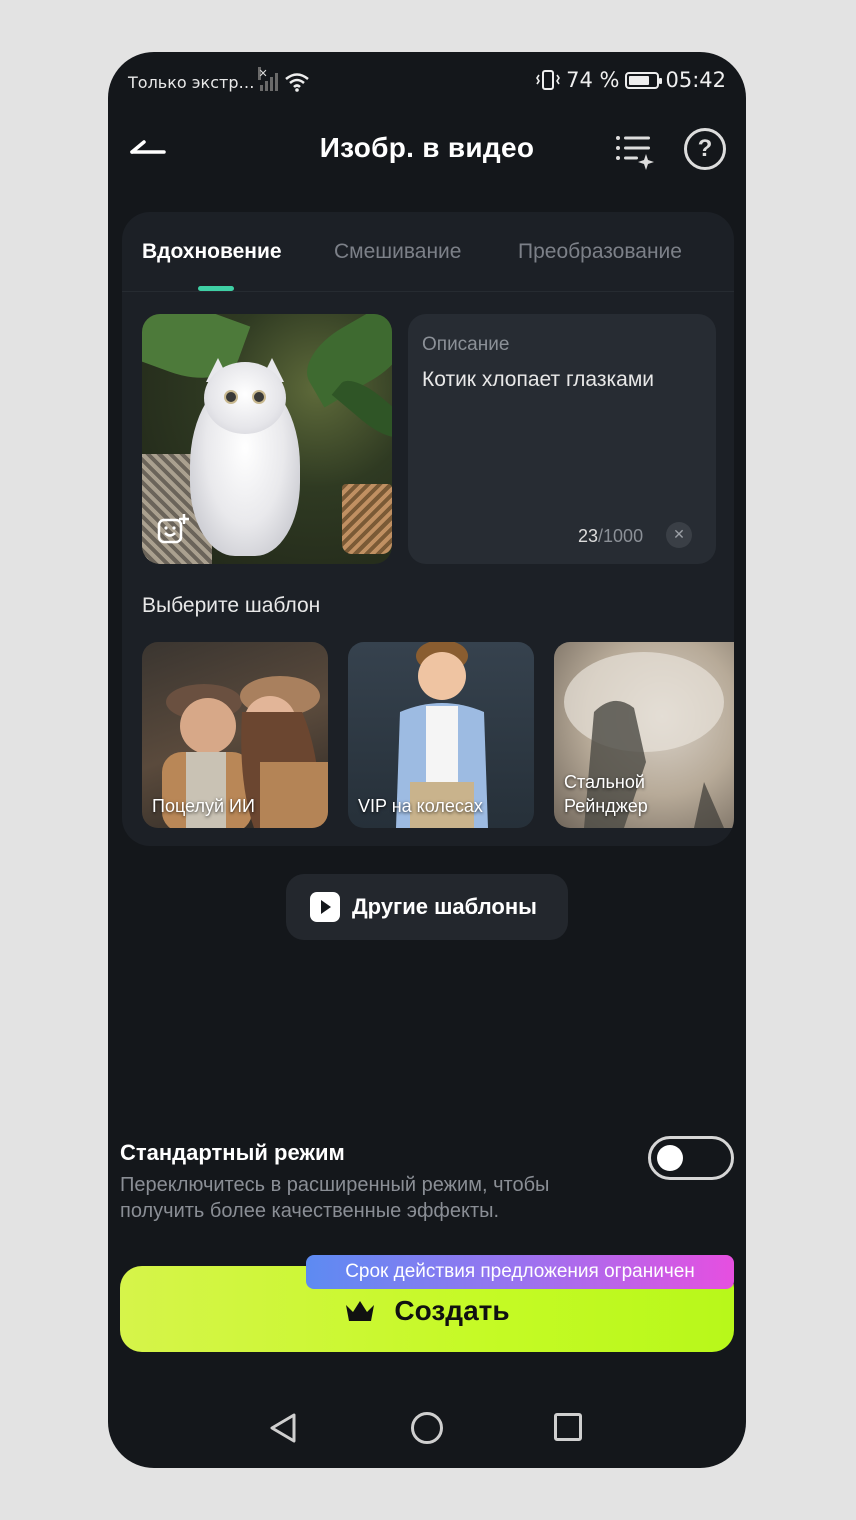 The width and height of the screenshot is (856, 1520). I want to click on other-templates-button: Другие шаблоны, so click(427, 907).